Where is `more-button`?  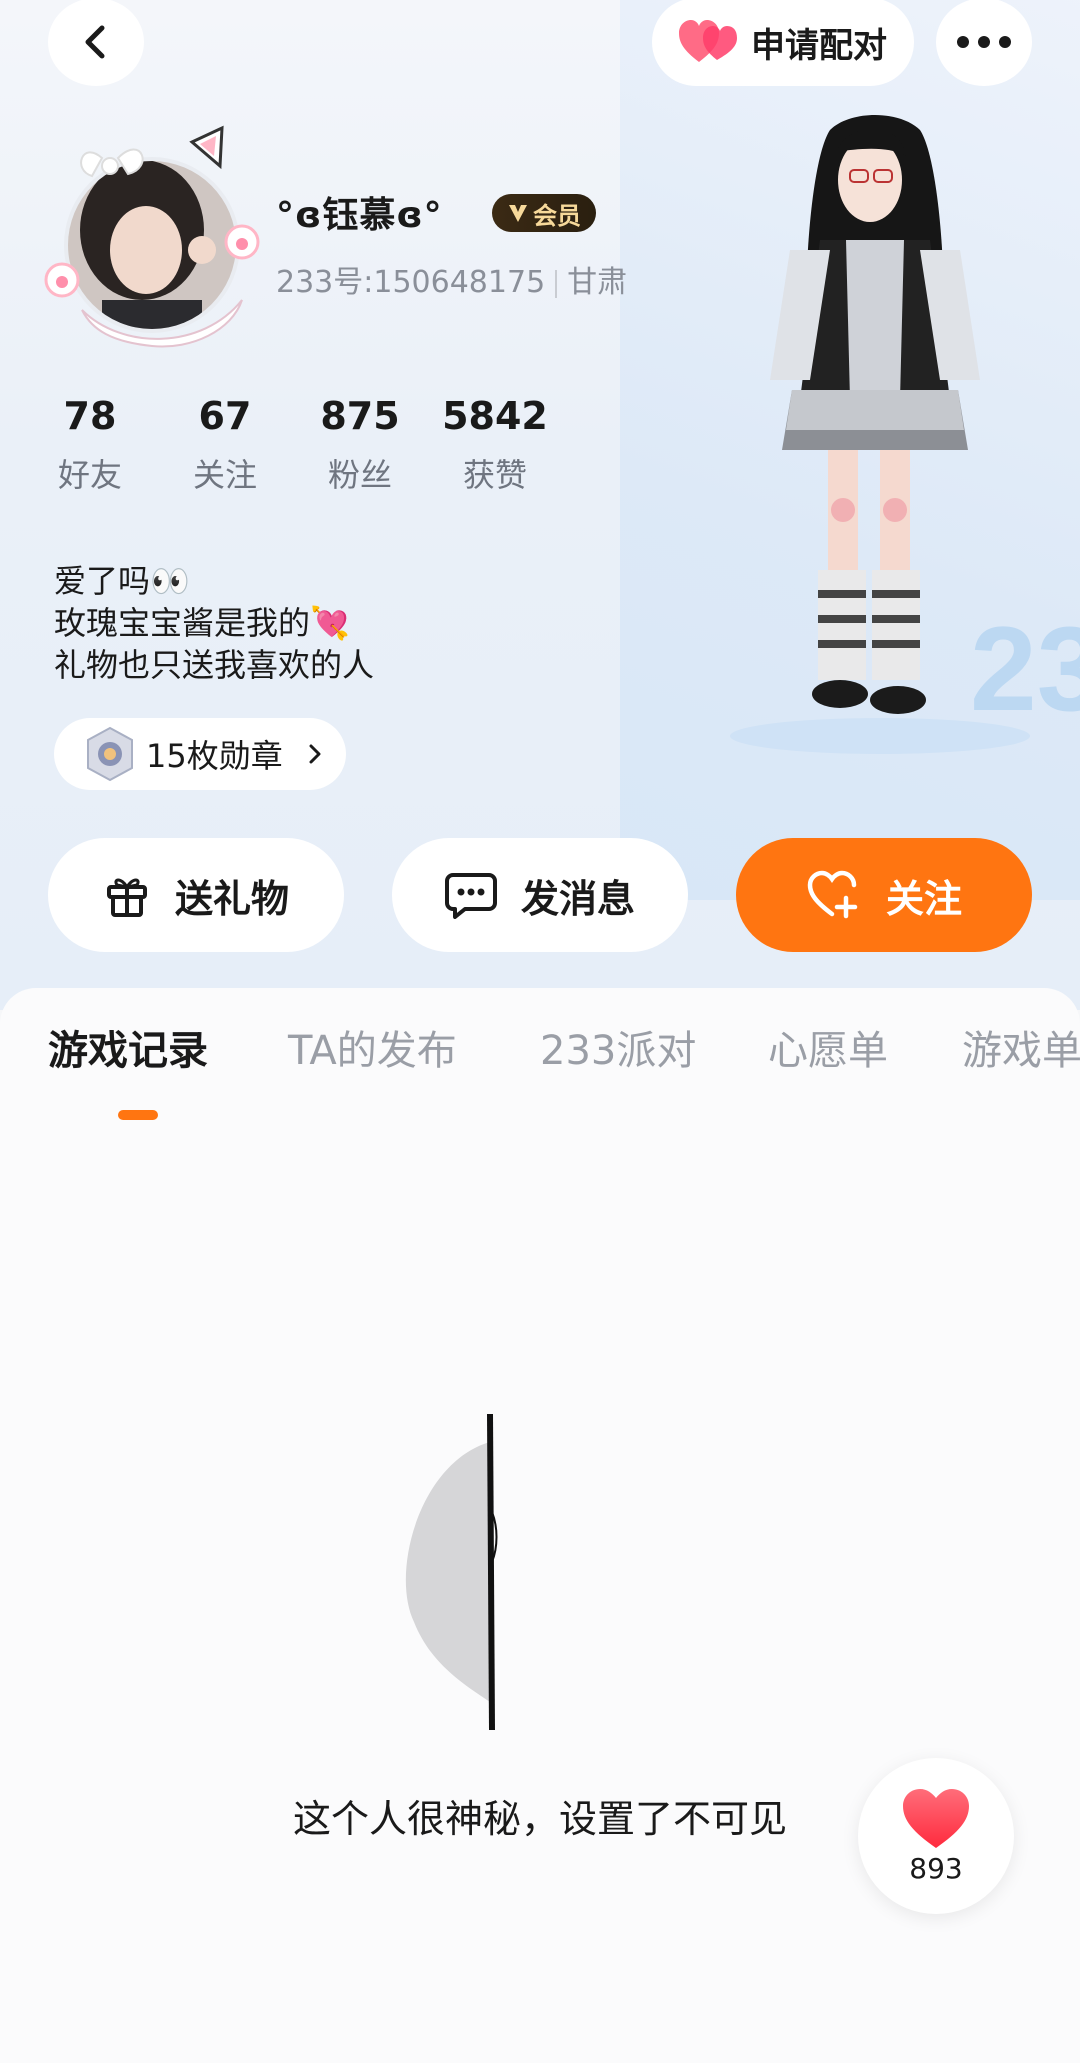
more-button is located at coordinates (984, 43).